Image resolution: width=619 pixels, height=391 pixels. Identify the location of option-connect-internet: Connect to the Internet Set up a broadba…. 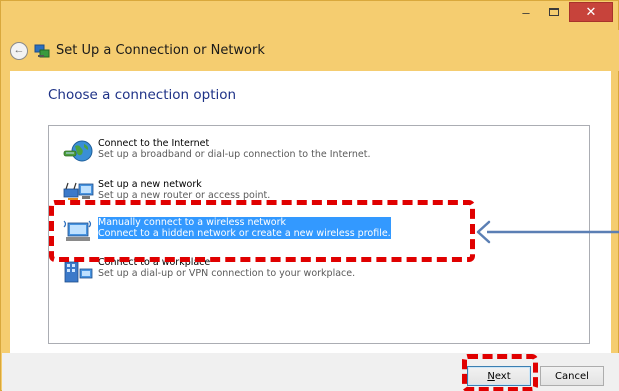
(216, 153).